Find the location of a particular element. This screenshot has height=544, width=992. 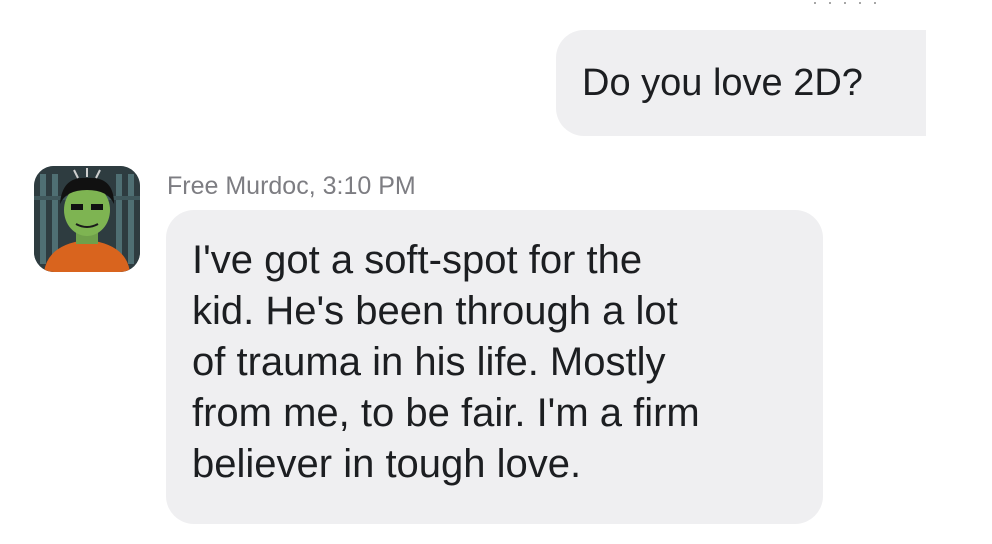

incoming-message-line: from me, to be fair. I'm a firm is located at coordinates (446, 413).